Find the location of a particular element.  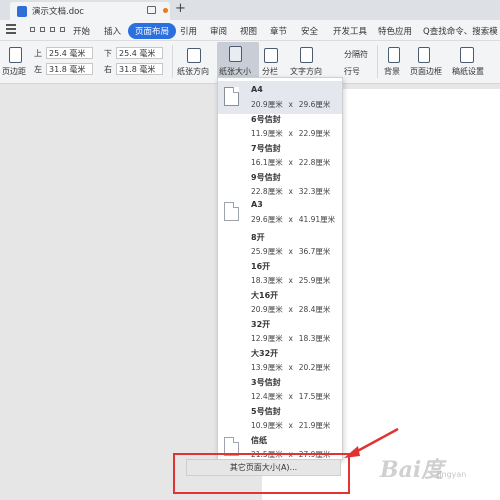

paper-size-dimensions: 11.9厘米 x 22.9厘米 is located at coordinates (290, 133).